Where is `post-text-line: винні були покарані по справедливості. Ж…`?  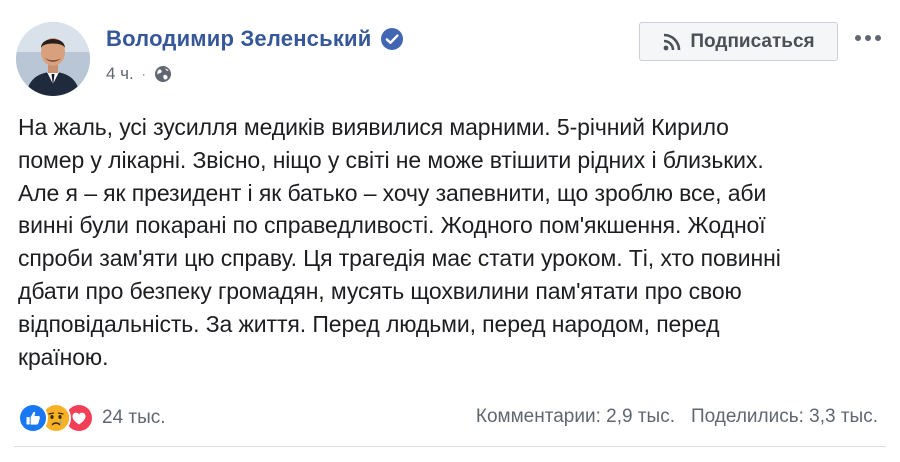
post-text-line: винні були покарані по справедливості. Ж… is located at coordinates (392, 225).